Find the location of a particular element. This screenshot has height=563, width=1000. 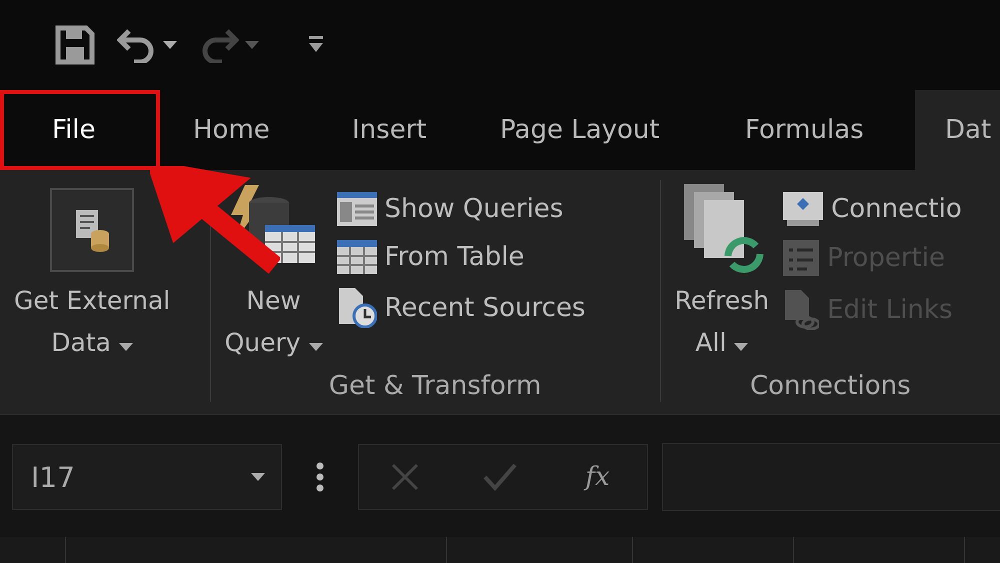

ribbon-big-button: Refresh All is located at coordinates (722, 272).